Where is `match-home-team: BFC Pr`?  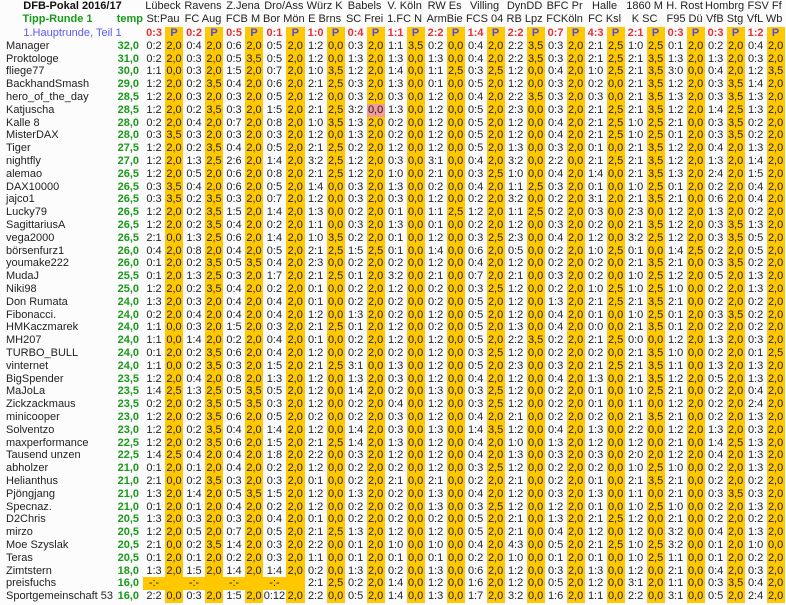 match-home-team: BFC Pr is located at coordinates (564, 6).